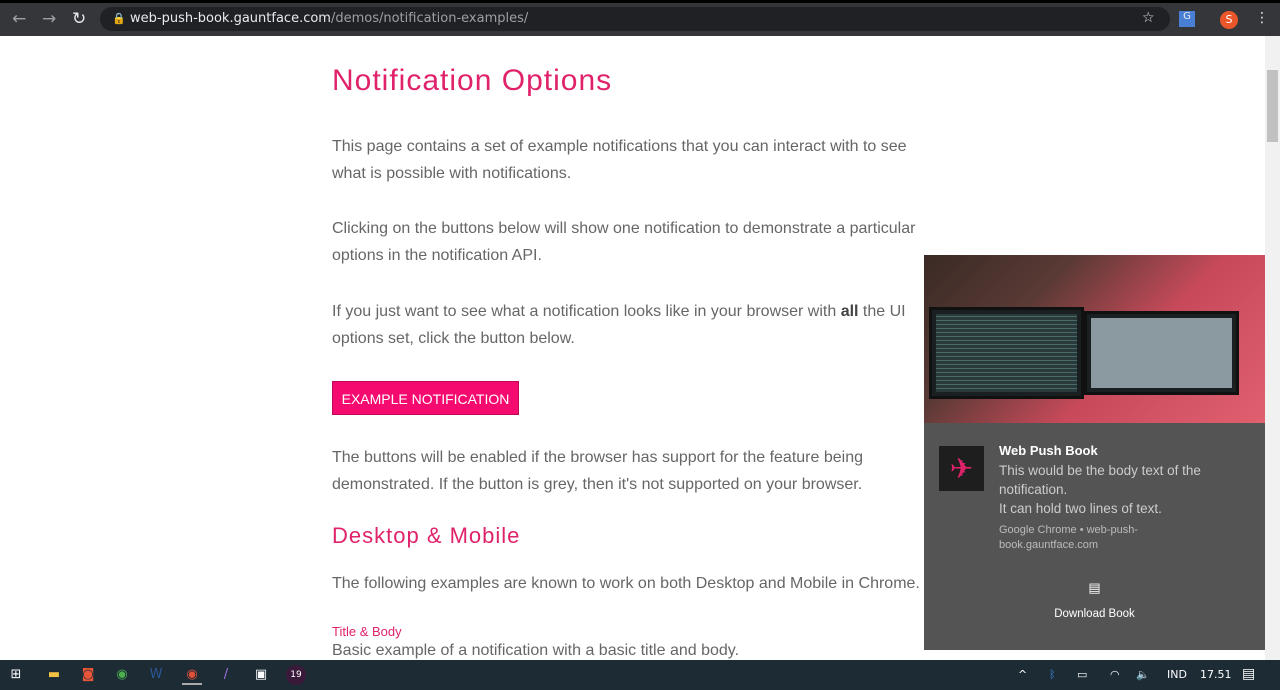 Image resolution: width=1280 pixels, height=690 pixels. I want to click on forward-icon: →, so click(49, 19).